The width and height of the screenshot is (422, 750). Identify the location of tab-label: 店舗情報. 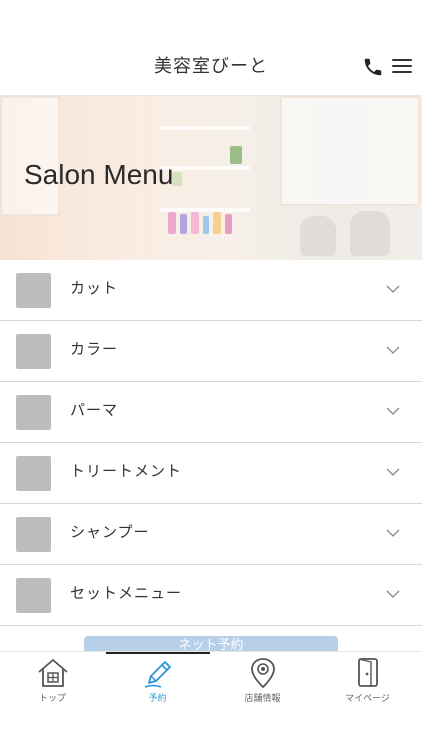
(262, 699).